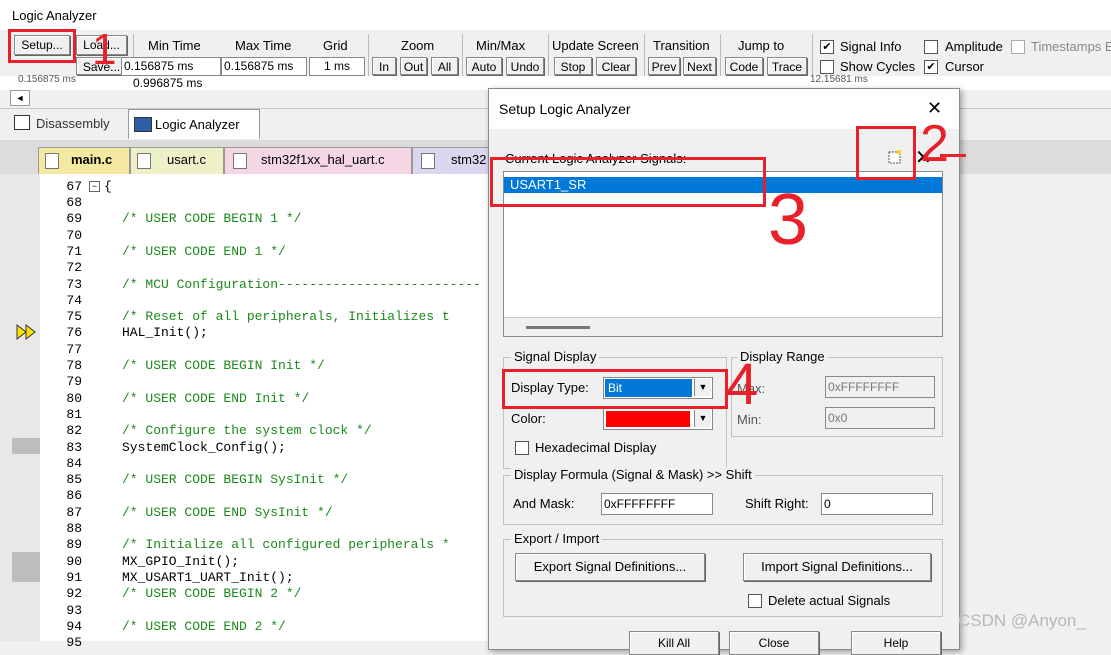  I want to click on line-number: 81, so click(74, 414).